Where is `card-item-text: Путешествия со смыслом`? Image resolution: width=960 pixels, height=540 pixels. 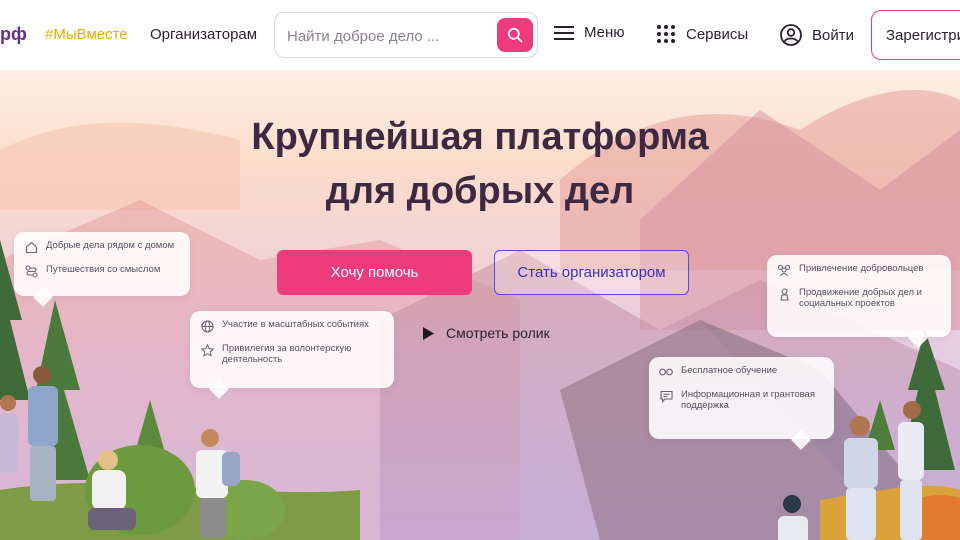 card-item-text: Путешествия со смыслом is located at coordinates (103, 269).